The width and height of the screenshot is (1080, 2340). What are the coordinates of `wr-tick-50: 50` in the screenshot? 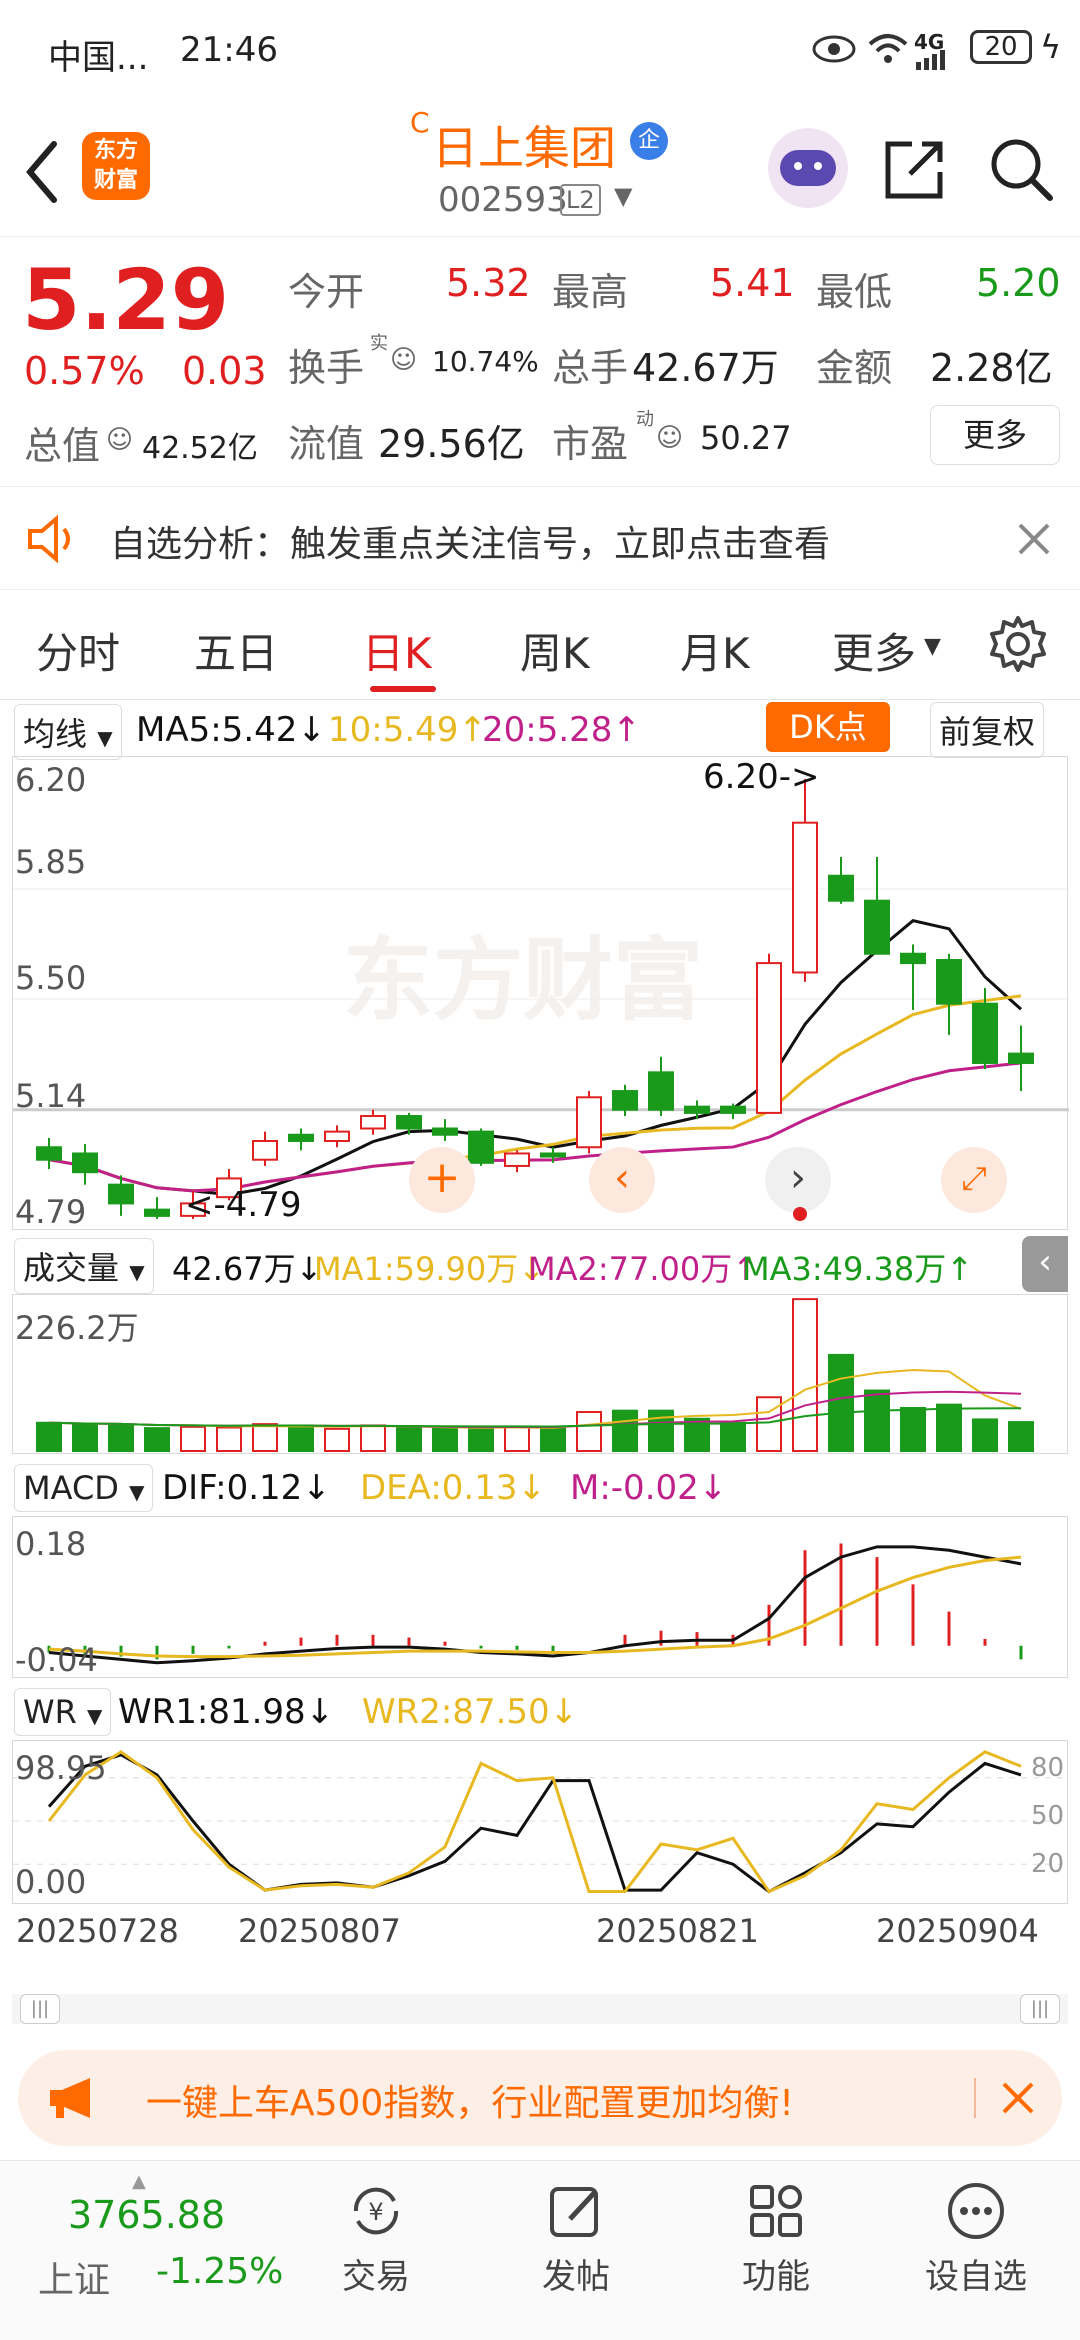 It's located at (1048, 1816).